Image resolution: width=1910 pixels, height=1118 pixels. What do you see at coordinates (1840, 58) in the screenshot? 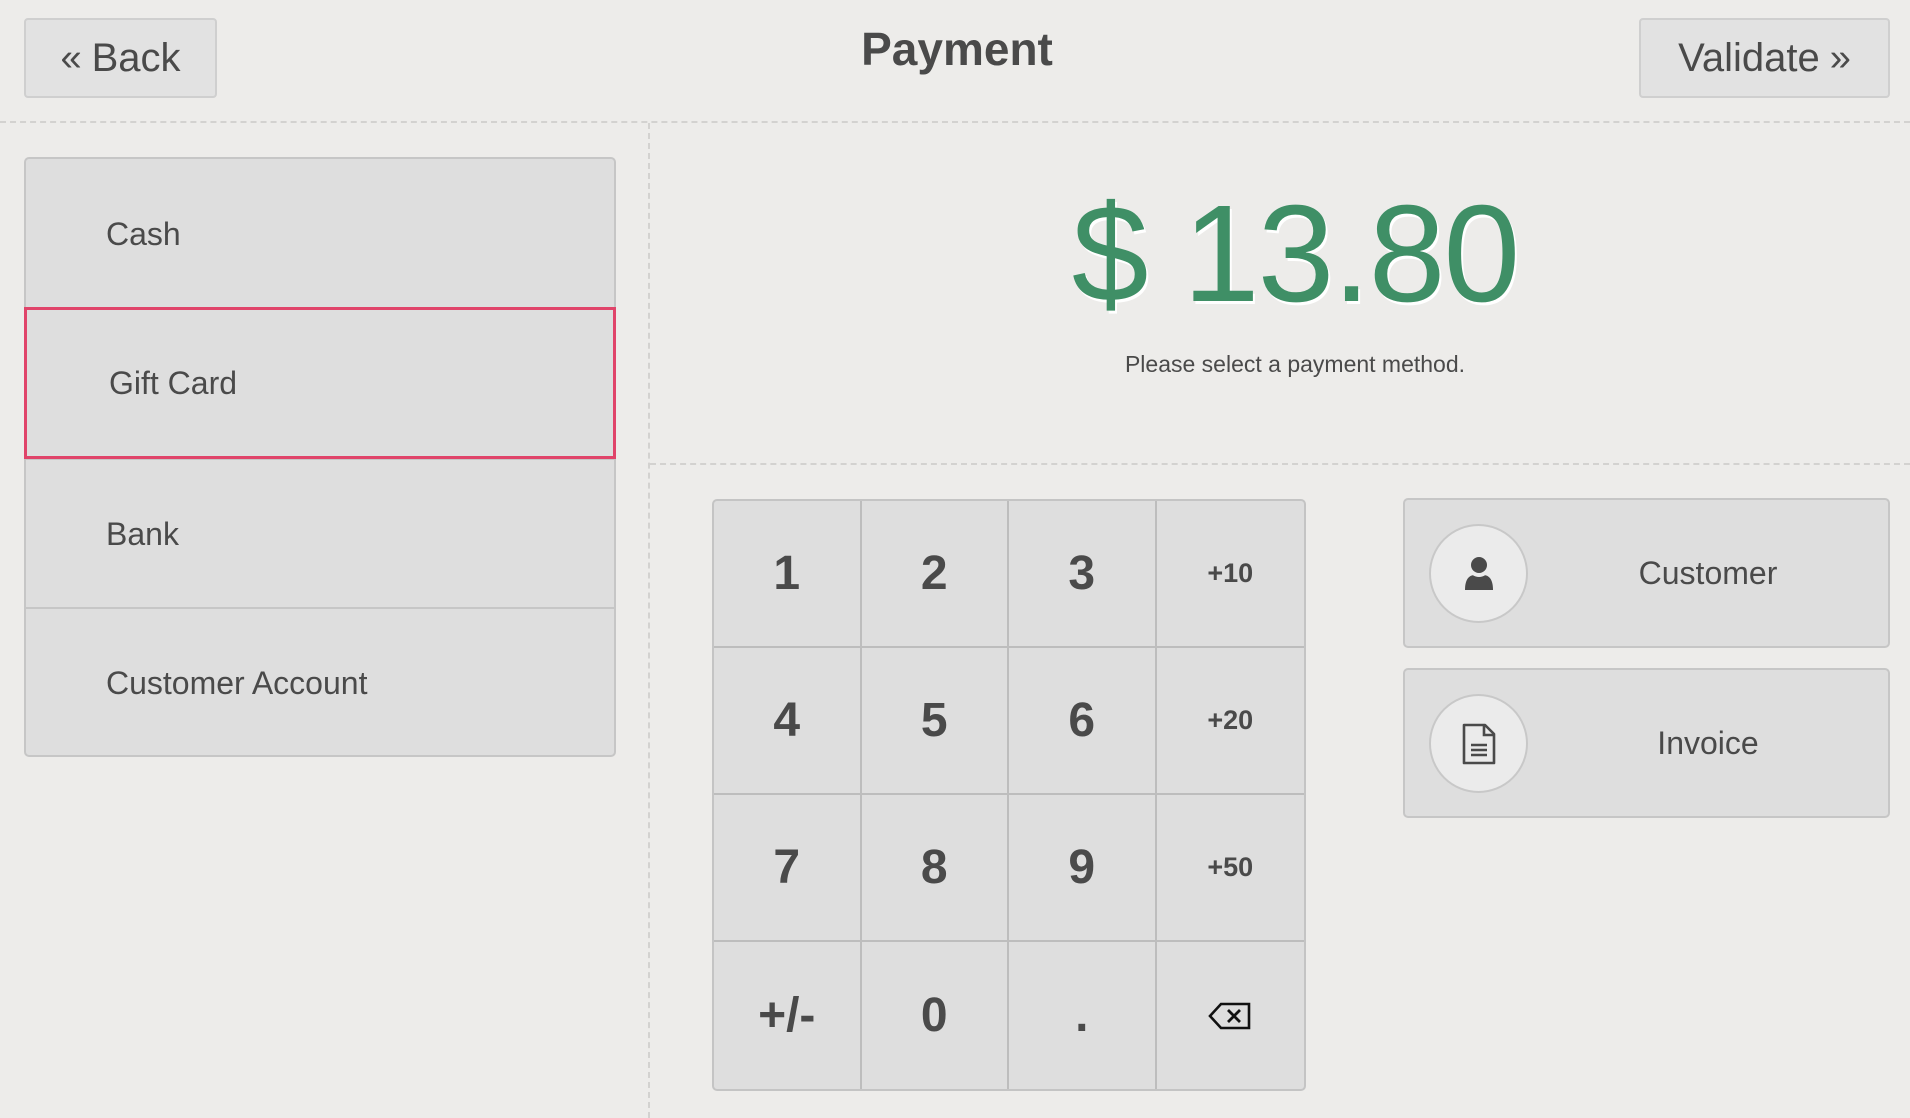
I see `double-chevron-right-icon: »` at bounding box center [1840, 58].